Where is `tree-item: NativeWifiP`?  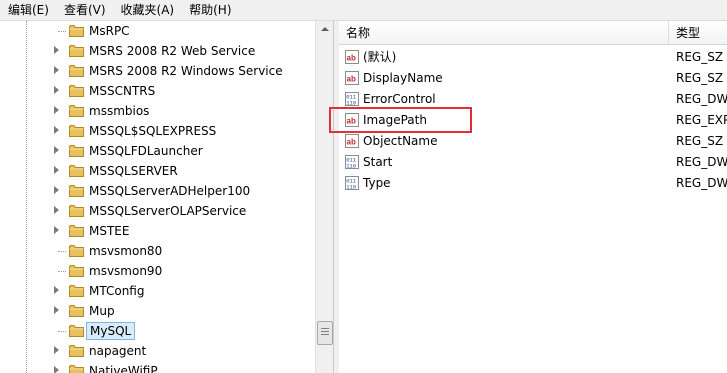
tree-item: NativeWifiP is located at coordinates (157, 367).